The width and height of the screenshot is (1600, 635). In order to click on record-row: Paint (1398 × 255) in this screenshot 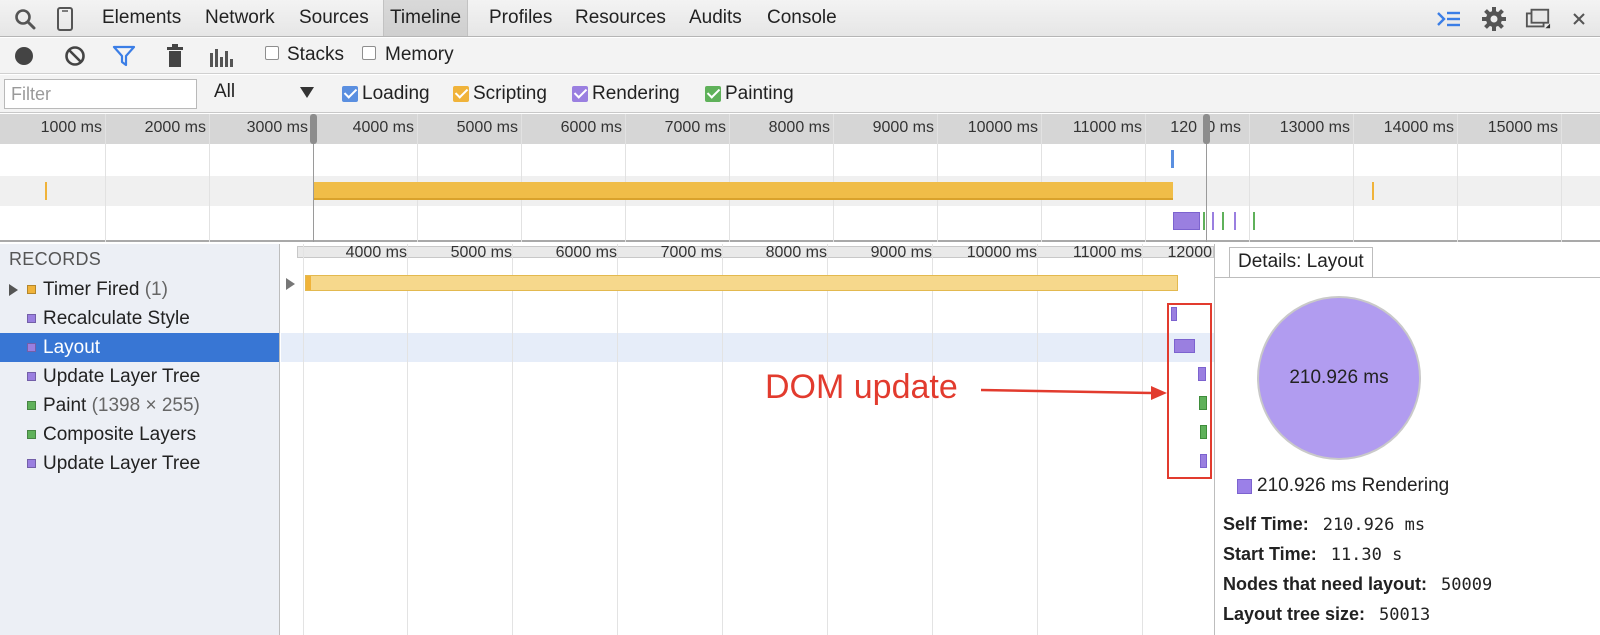, I will do `click(139, 405)`.